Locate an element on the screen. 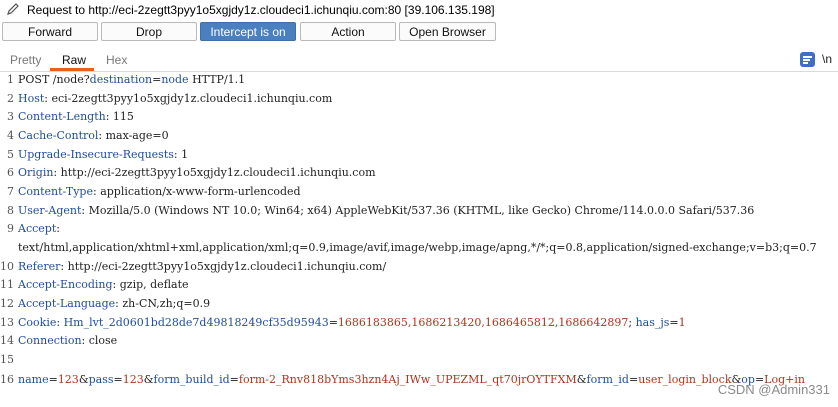 Image resolution: width=838 pixels, height=407 pixels. header-value: : 115 is located at coordinates (119, 116).